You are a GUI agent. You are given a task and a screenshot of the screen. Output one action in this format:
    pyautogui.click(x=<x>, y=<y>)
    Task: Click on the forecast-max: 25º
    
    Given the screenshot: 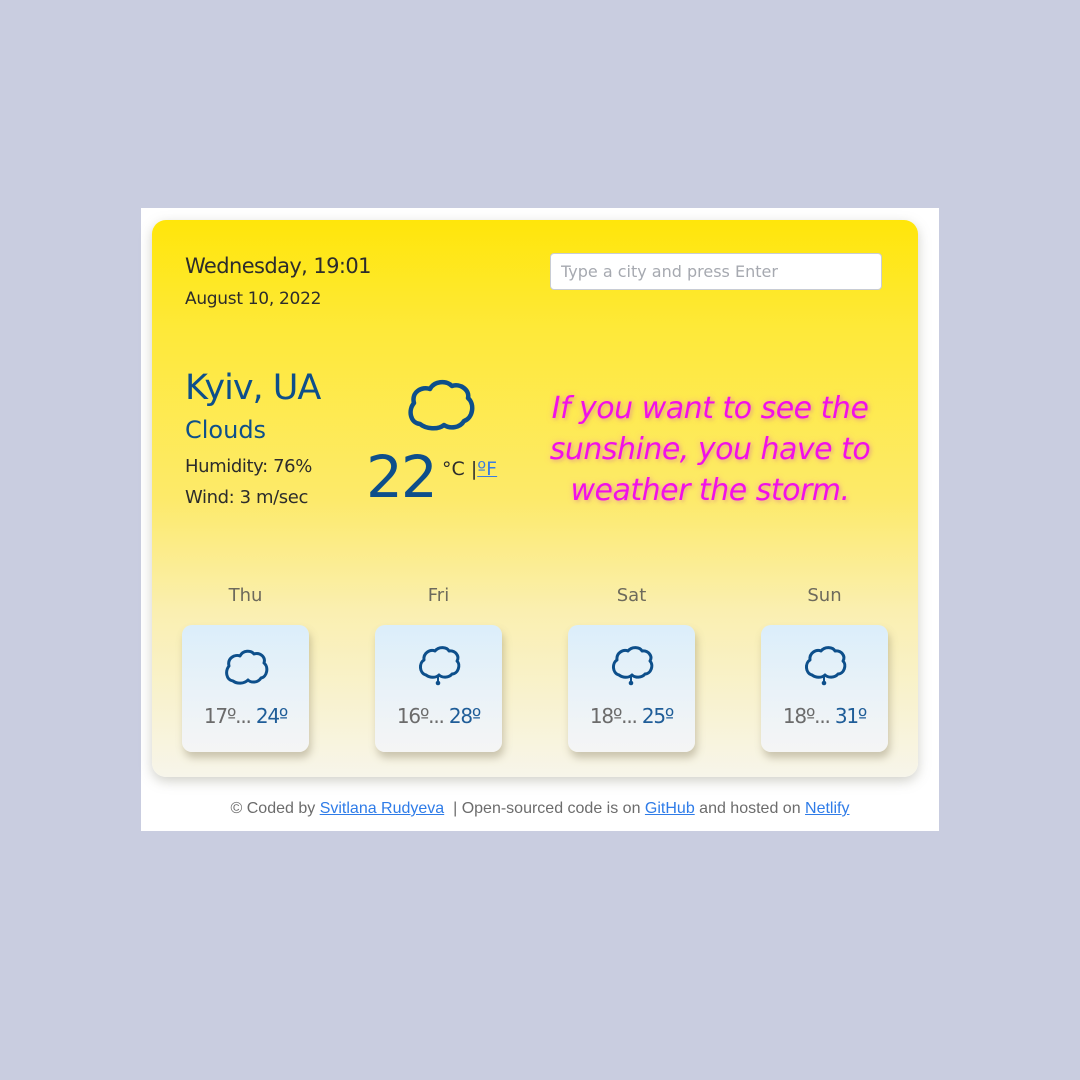 What is the action you would take?
    pyautogui.click(x=657, y=716)
    